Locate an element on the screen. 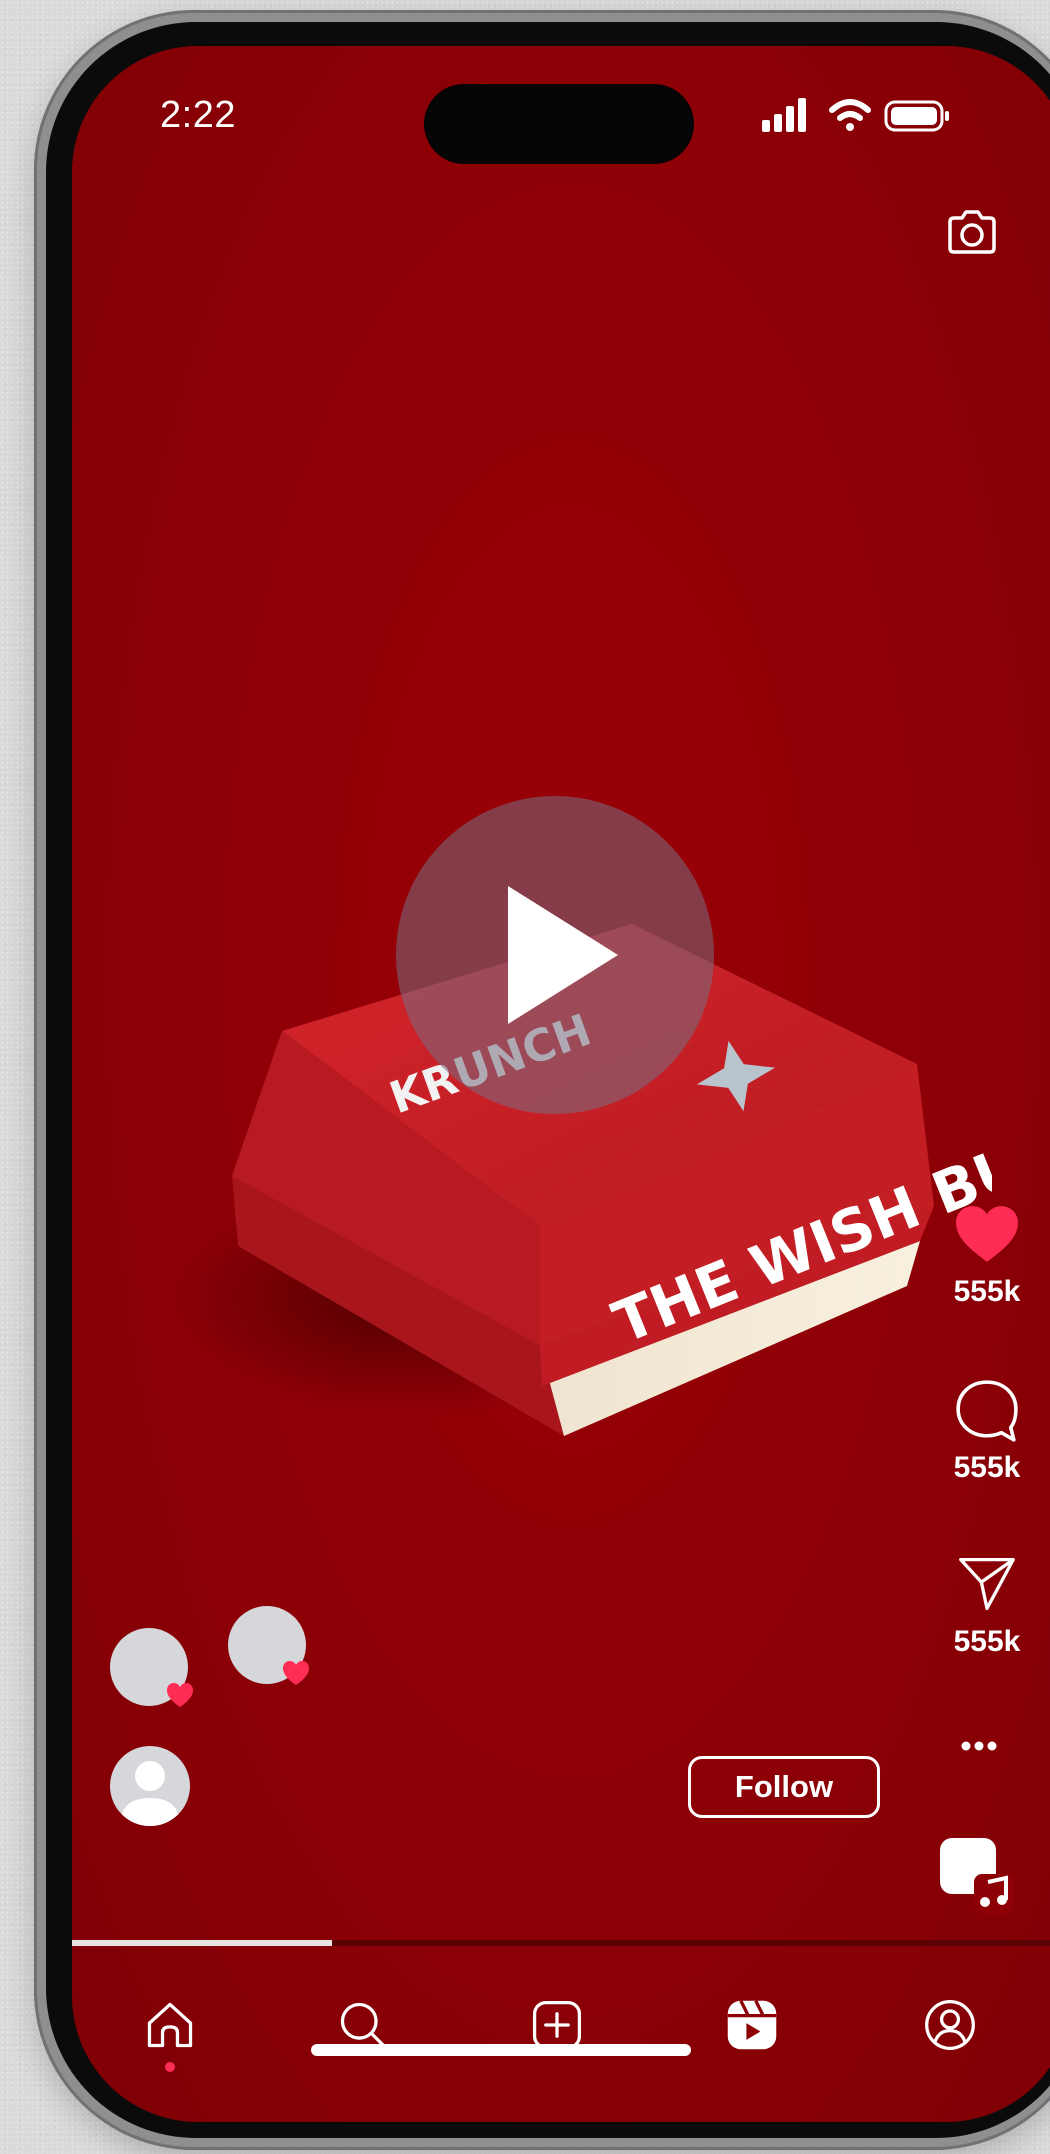 Image resolution: width=1050 pixels, height=2154 pixels. share-count: 555k is located at coordinates (987, 1641).